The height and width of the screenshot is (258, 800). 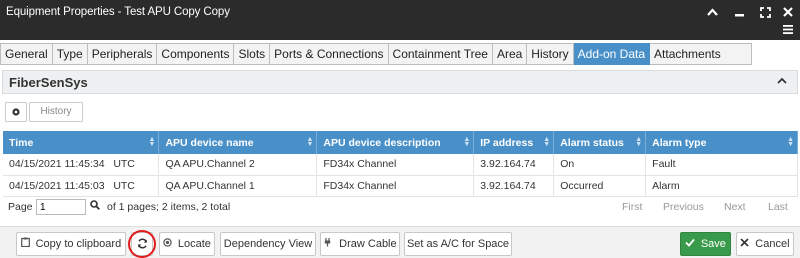 I want to click on column-header-apu-device-description: APU device description ▲ ▼, so click(x=395, y=142).